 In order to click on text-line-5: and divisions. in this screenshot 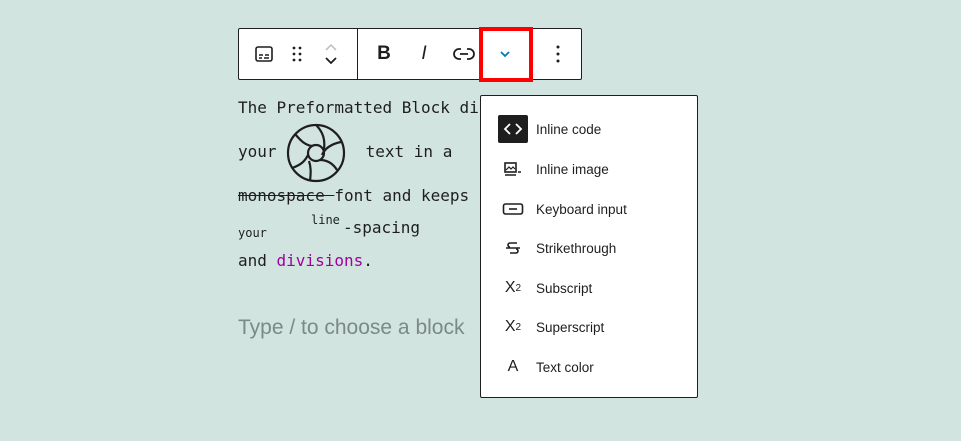, I will do `click(305, 260)`.